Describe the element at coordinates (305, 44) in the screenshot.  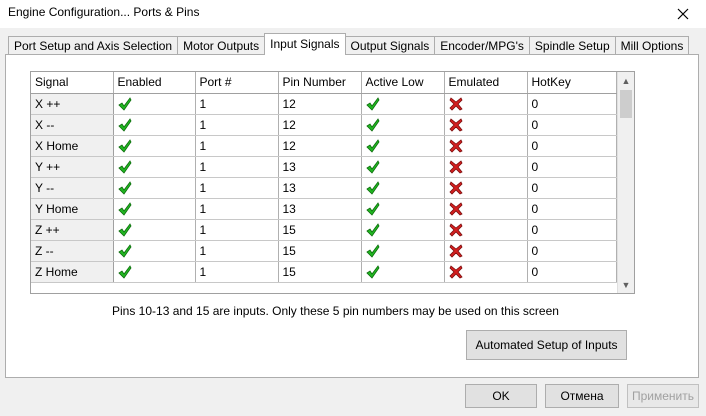
I see `tab-input-signals: Input Signals` at that location.